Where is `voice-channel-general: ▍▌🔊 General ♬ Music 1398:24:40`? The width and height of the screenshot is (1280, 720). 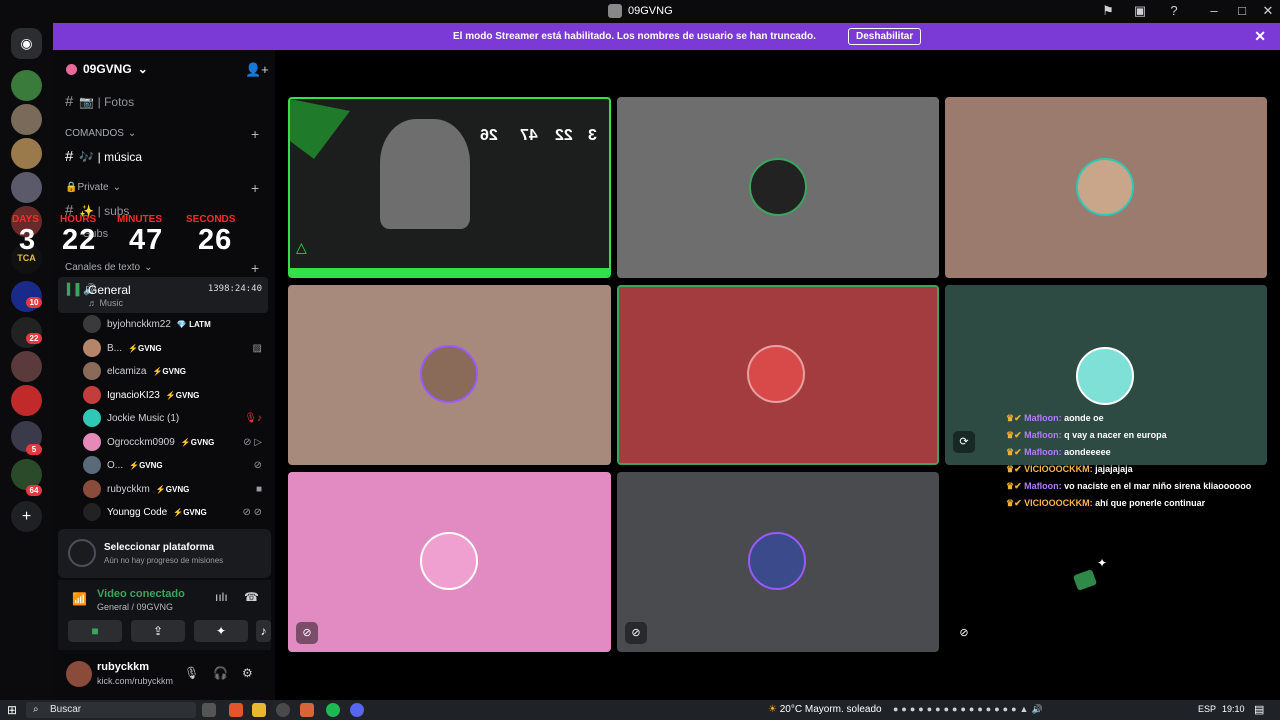
voice-channel-general: ▍▌🔊 General ♬ Music 1398:24:40 is located at coordinates (163, 295).